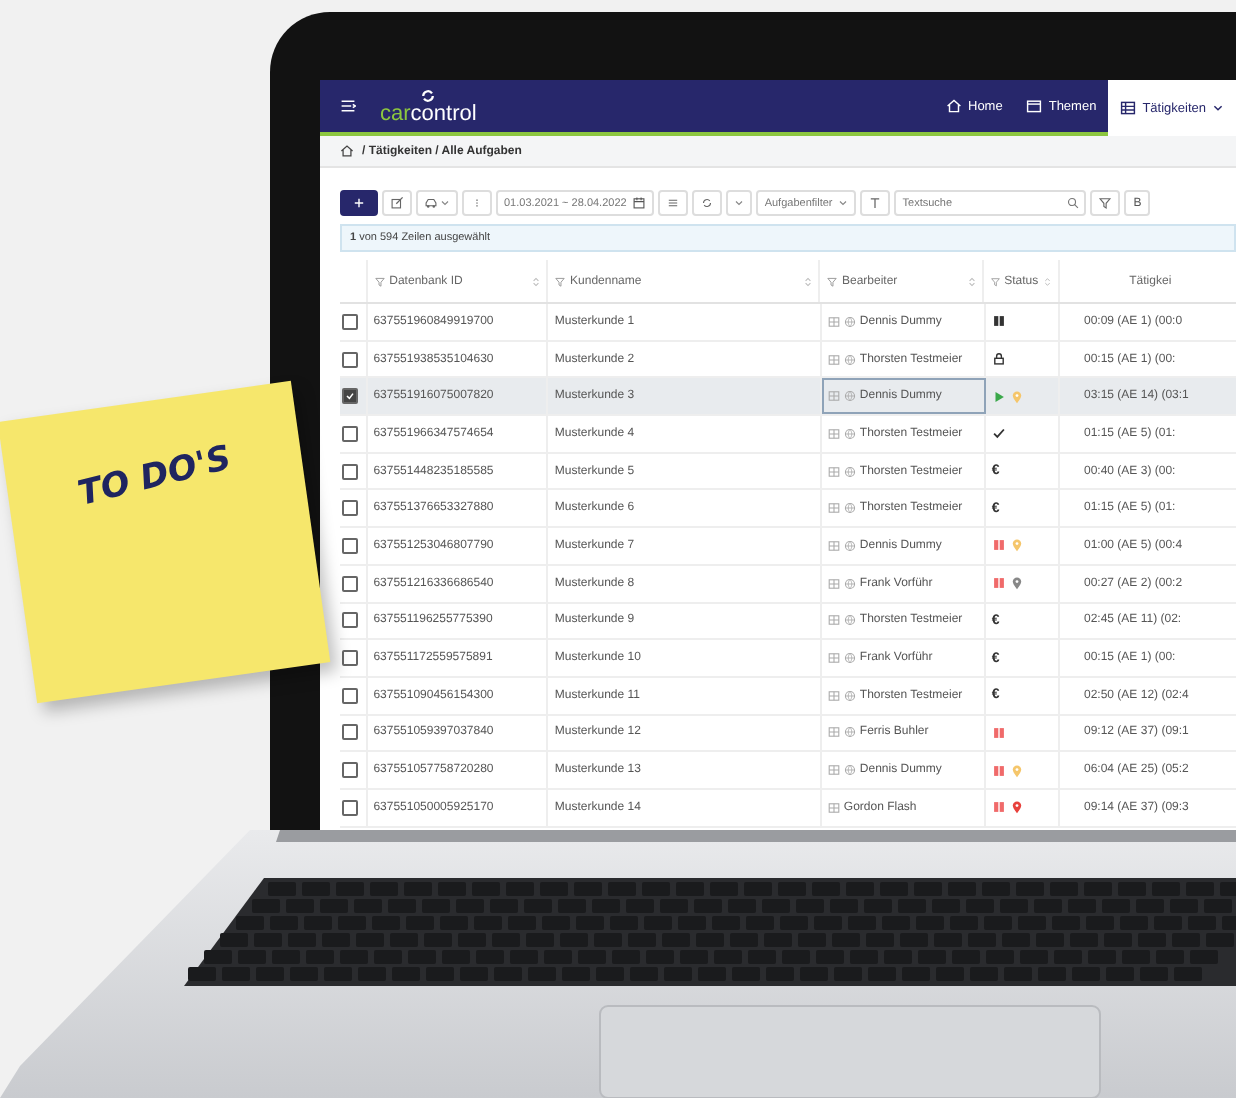  I want to click on filter-button, so click(1105, 203).